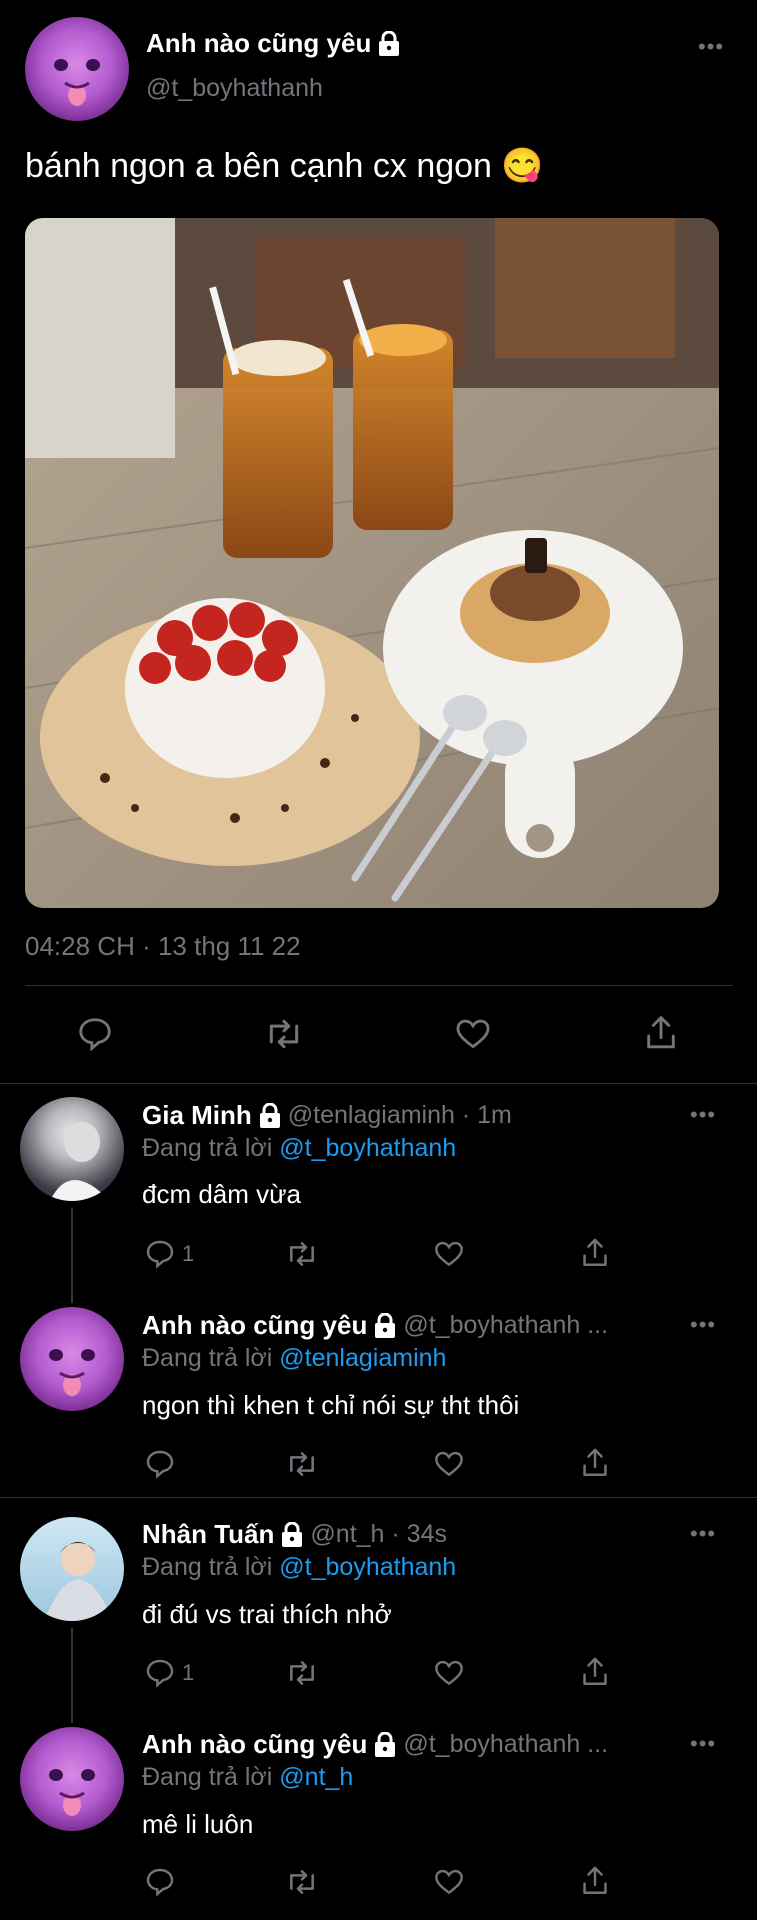  What do you see at coordinates (208, 1534) in the screenshot?
I see `display-name: Nhân Tuấn` at bounding box center [208, 1534].